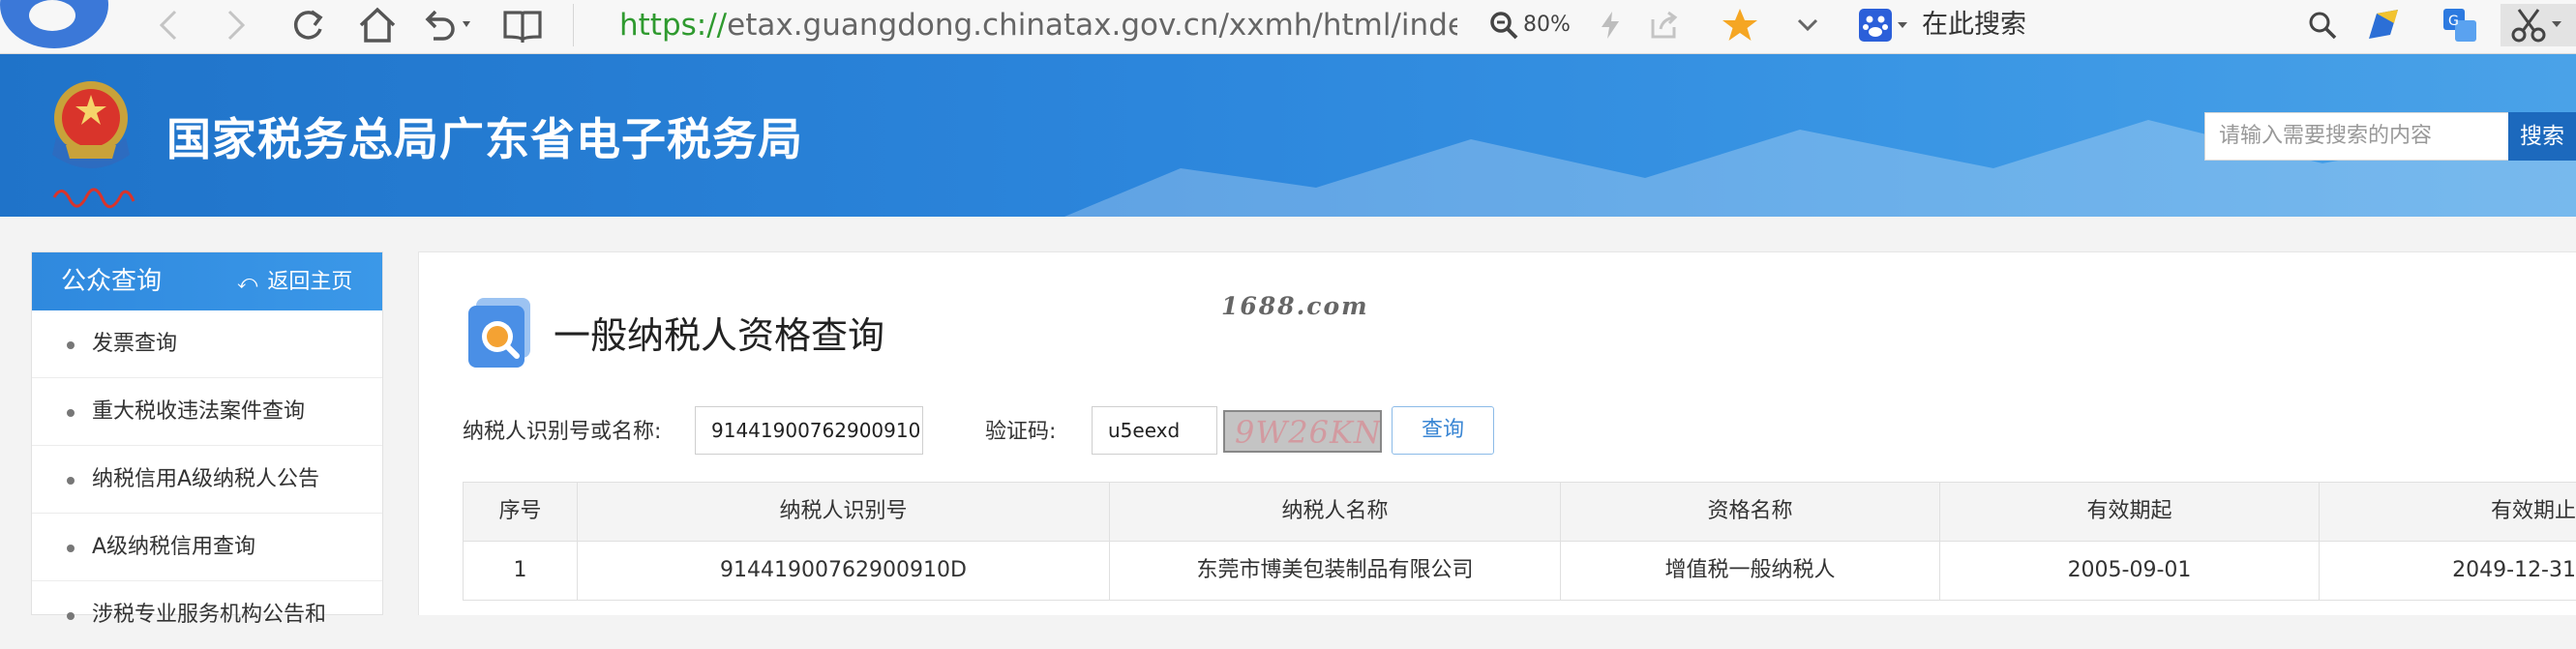 The width and height of the screenshot is (2576, 649). What do you see at coordinates (447, 25) in the screenshot?
I see `undo-icon` at bounding box center [447, 25].